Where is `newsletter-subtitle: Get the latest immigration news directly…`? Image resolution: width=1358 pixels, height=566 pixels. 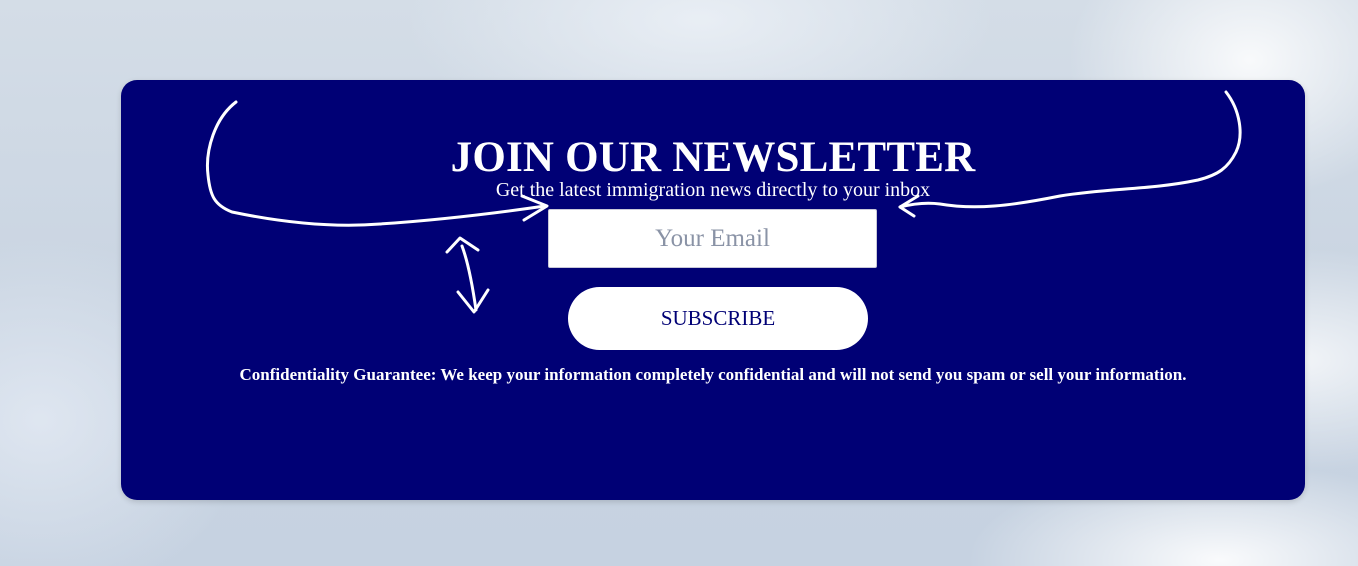
newsletter-subtitle: Get the latest immigration news directly… is located at coordinates (713, 190).